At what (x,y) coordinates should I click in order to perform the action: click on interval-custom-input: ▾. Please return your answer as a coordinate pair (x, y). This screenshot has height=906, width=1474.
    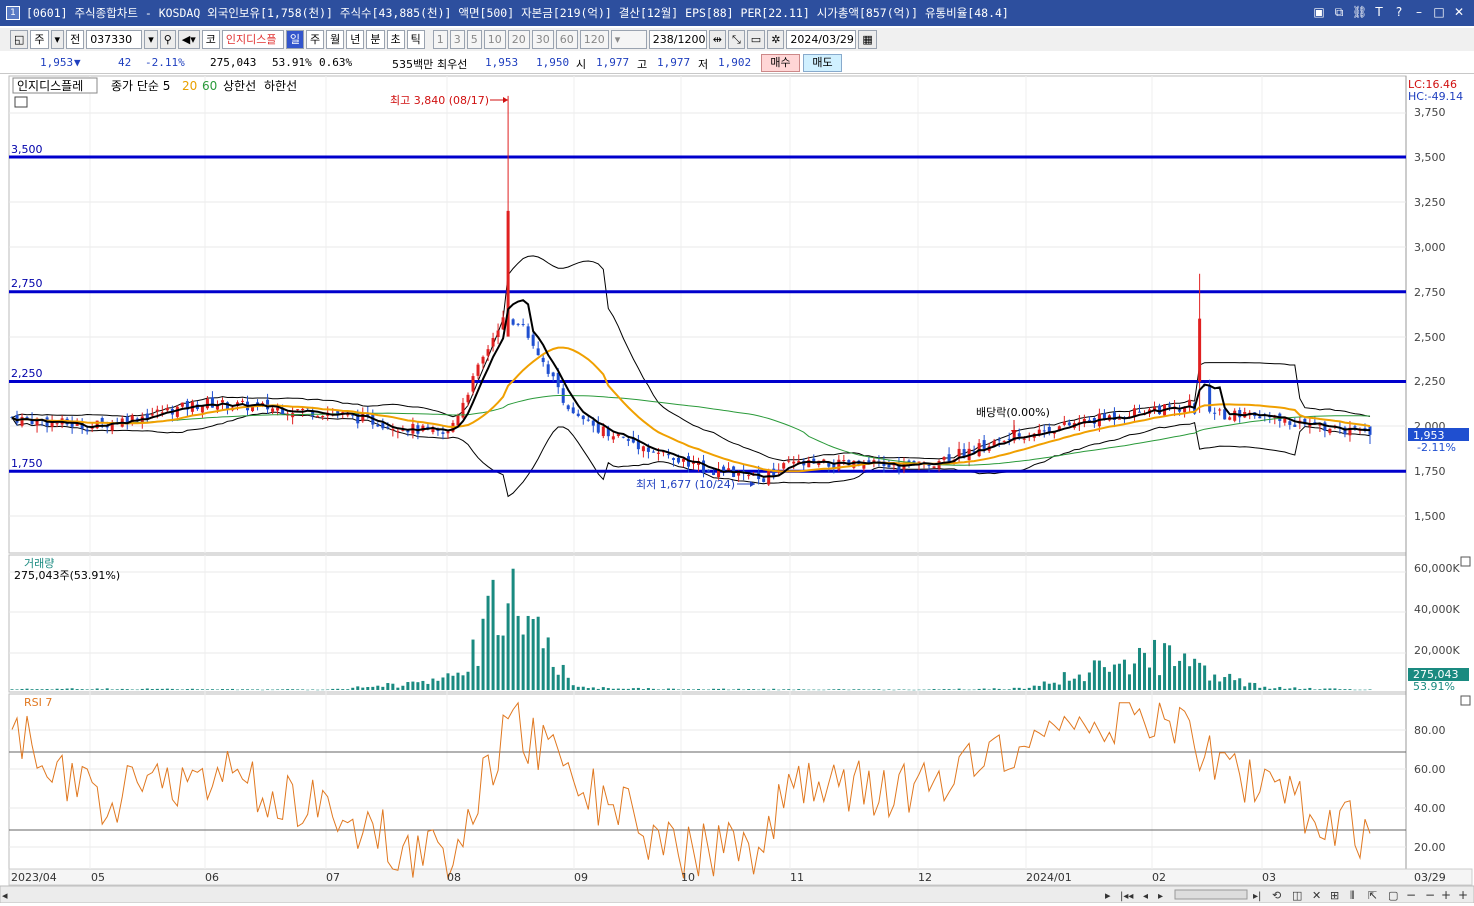
    Looking at the image, I should click on (628, 39).